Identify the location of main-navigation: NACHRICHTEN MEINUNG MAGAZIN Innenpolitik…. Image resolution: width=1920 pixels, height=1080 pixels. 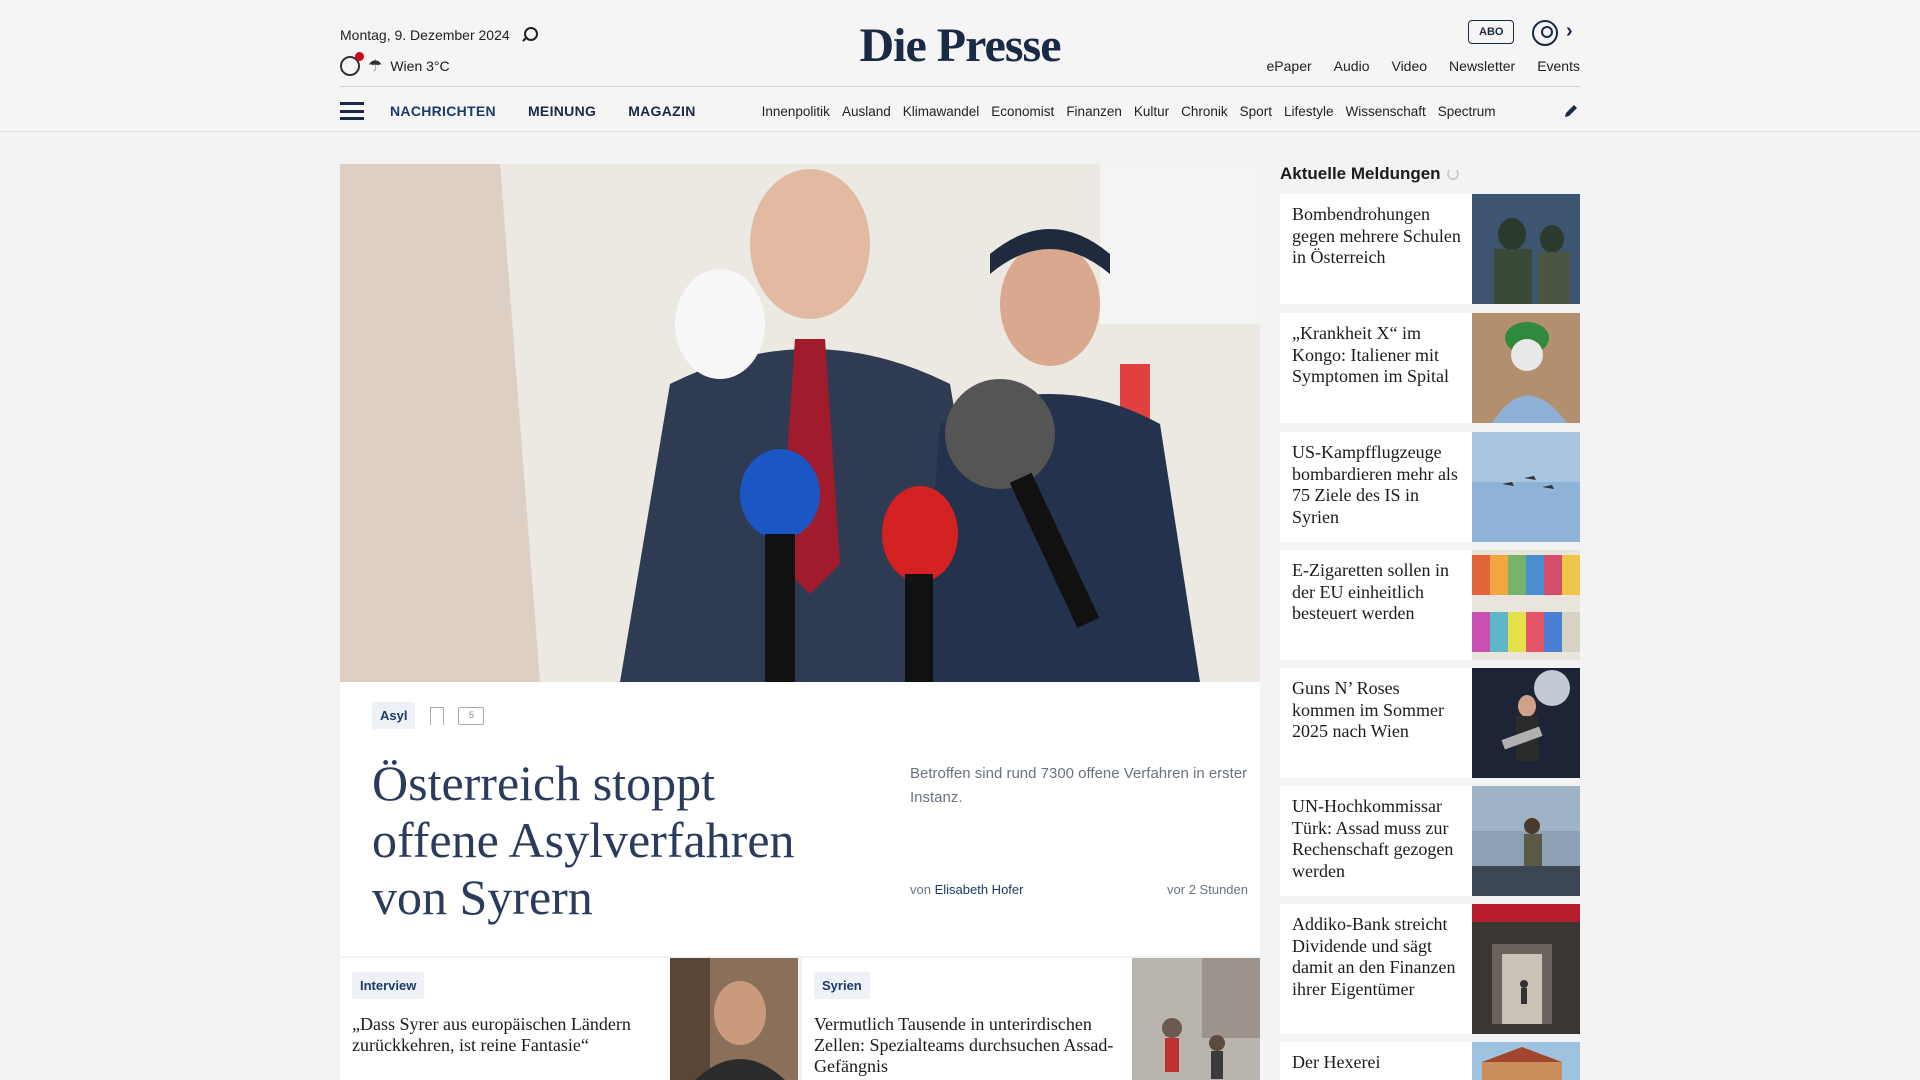
(960, 111).